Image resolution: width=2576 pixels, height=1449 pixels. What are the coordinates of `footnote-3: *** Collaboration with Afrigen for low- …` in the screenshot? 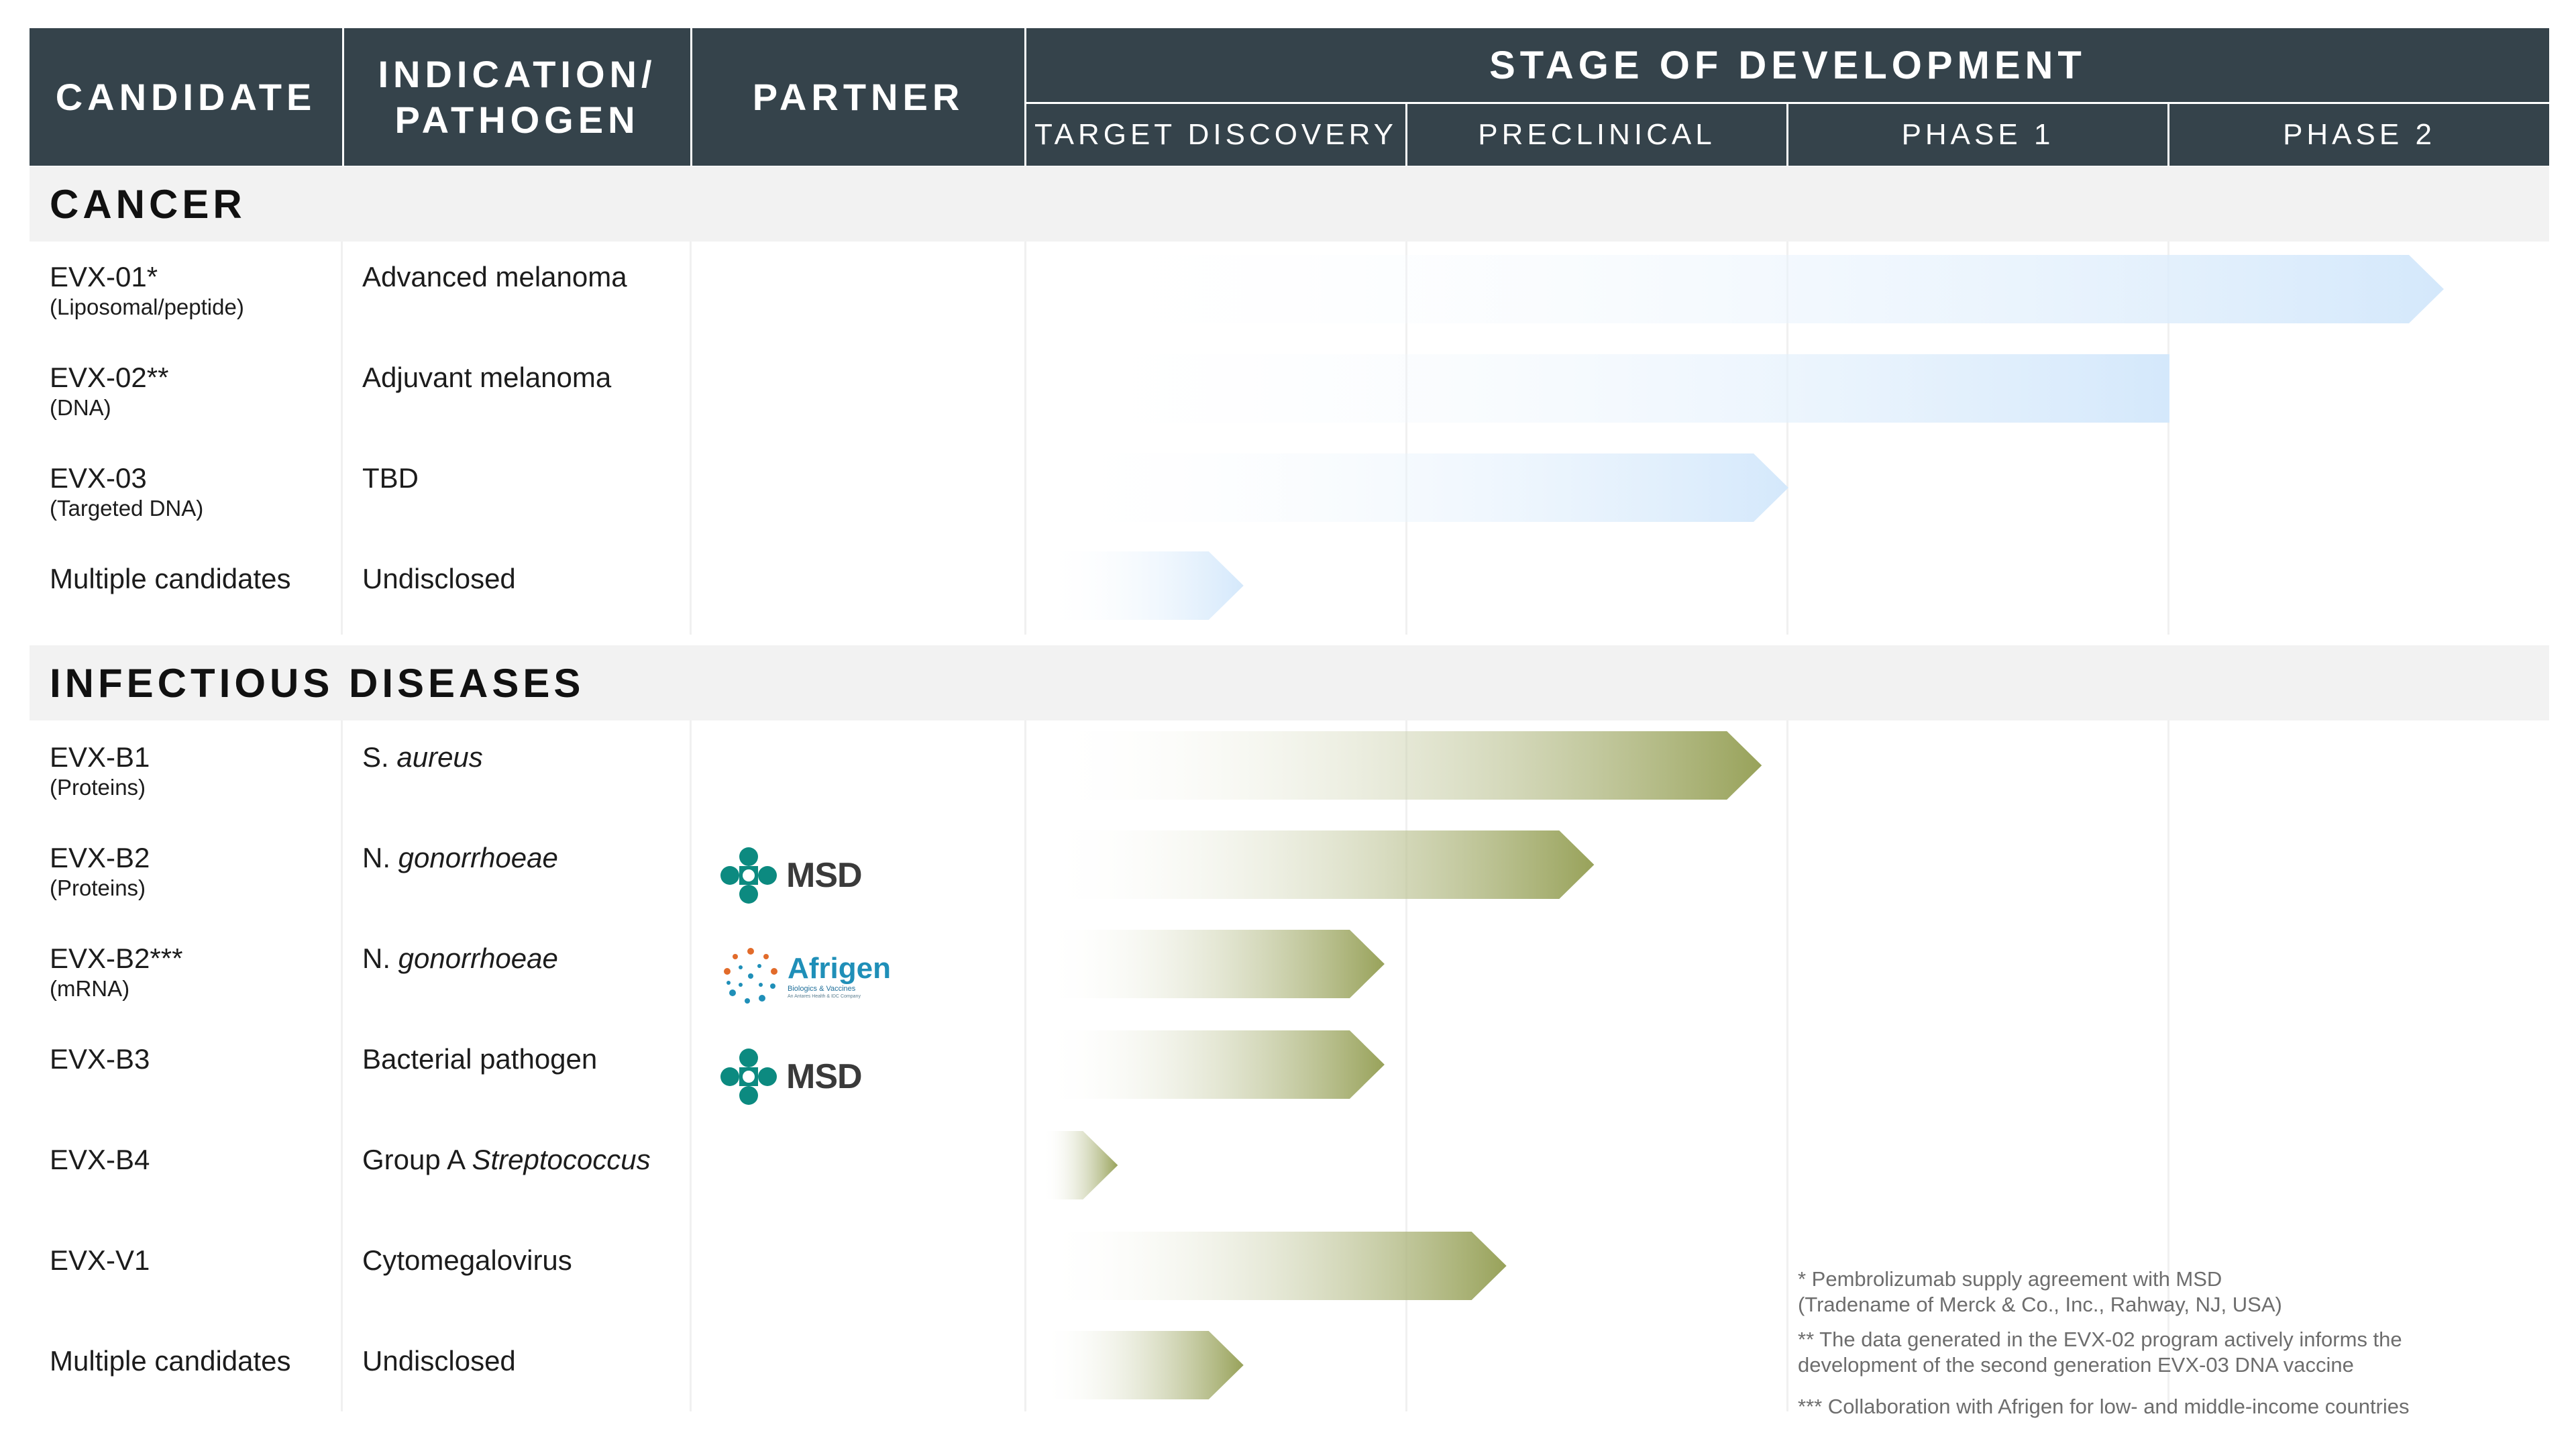 It's located at (2104, 1406).